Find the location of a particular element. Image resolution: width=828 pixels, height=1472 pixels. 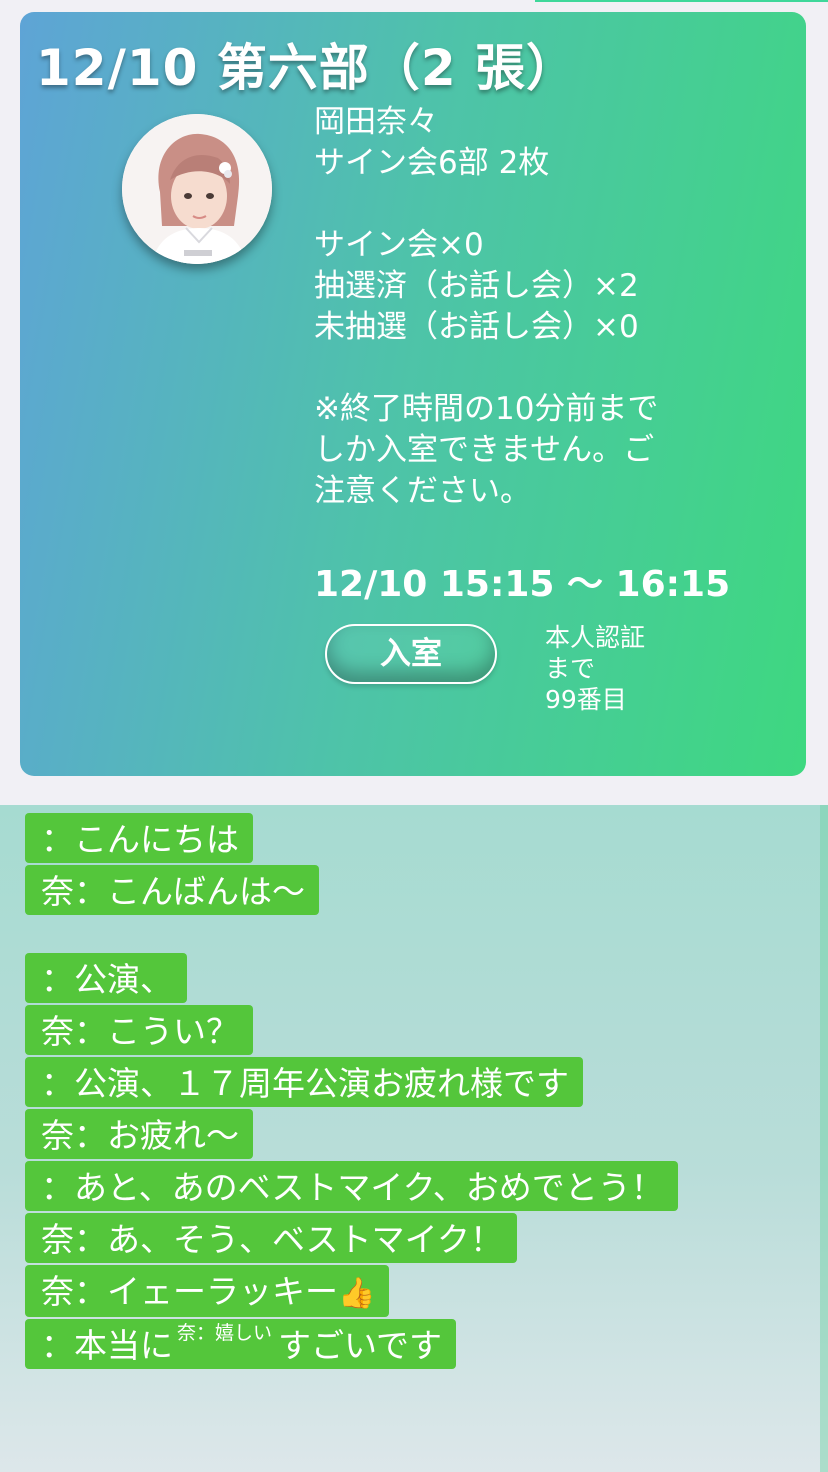

chat-bubble-last: ：本当に 奈：嬉しい すごいです is located at coordinates (241, 1344).